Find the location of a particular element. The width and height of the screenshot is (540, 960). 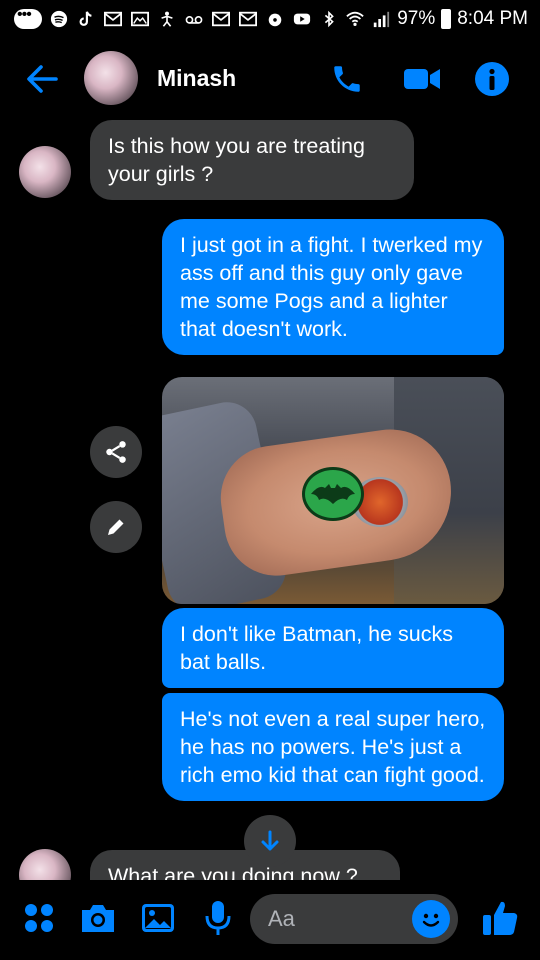

camera-button is located at coordinates (98, 918).